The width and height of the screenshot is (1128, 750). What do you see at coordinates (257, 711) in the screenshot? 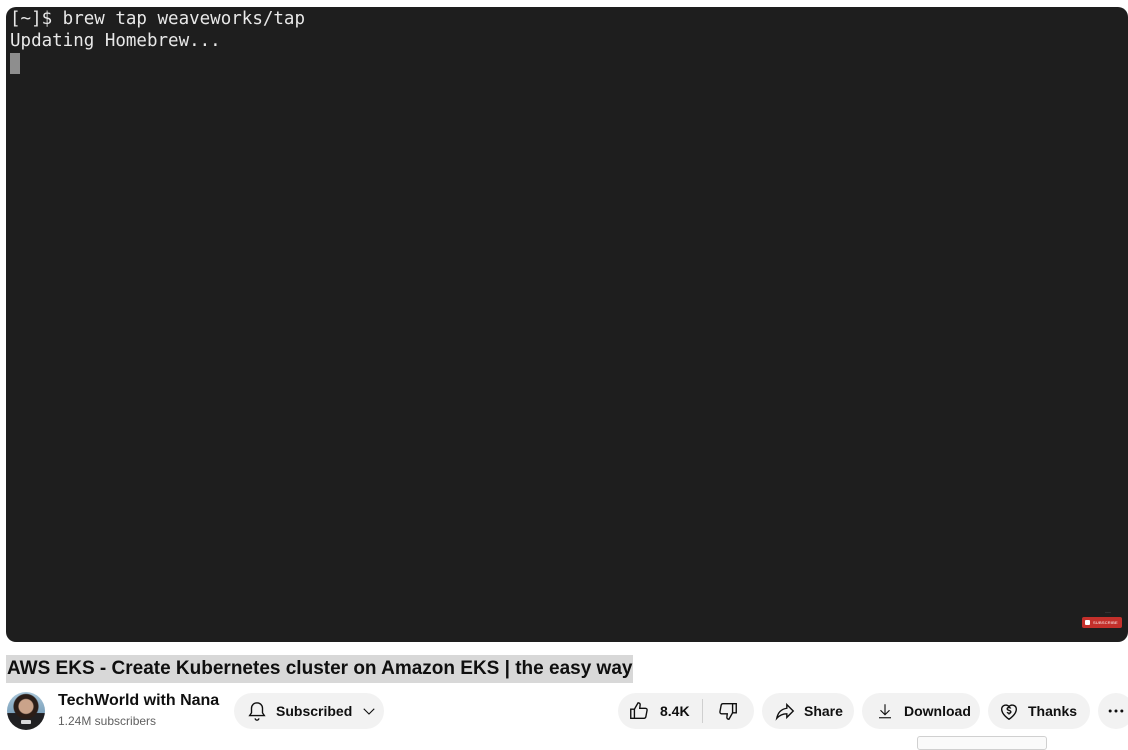
I see `bell-icon` at bounding box center [257, 711].